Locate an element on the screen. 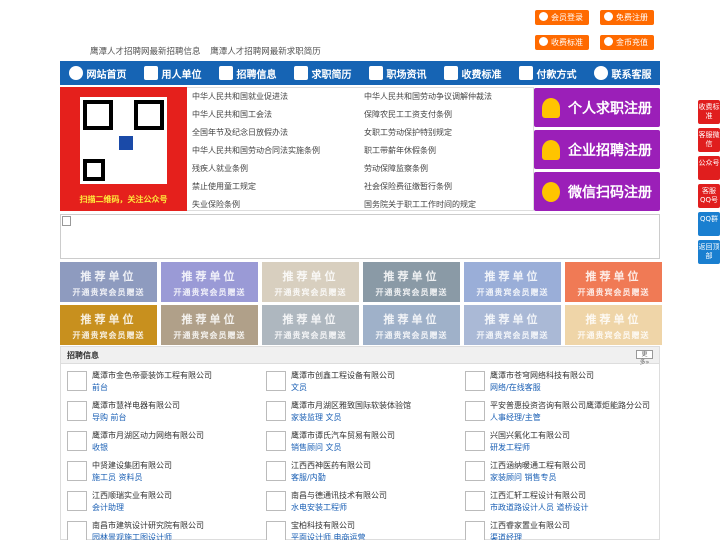 This screenshot has width=720, height=540. job-item: 中贤建设集团有限公司 施工员 资料员 is located at coordinates (156, 471).